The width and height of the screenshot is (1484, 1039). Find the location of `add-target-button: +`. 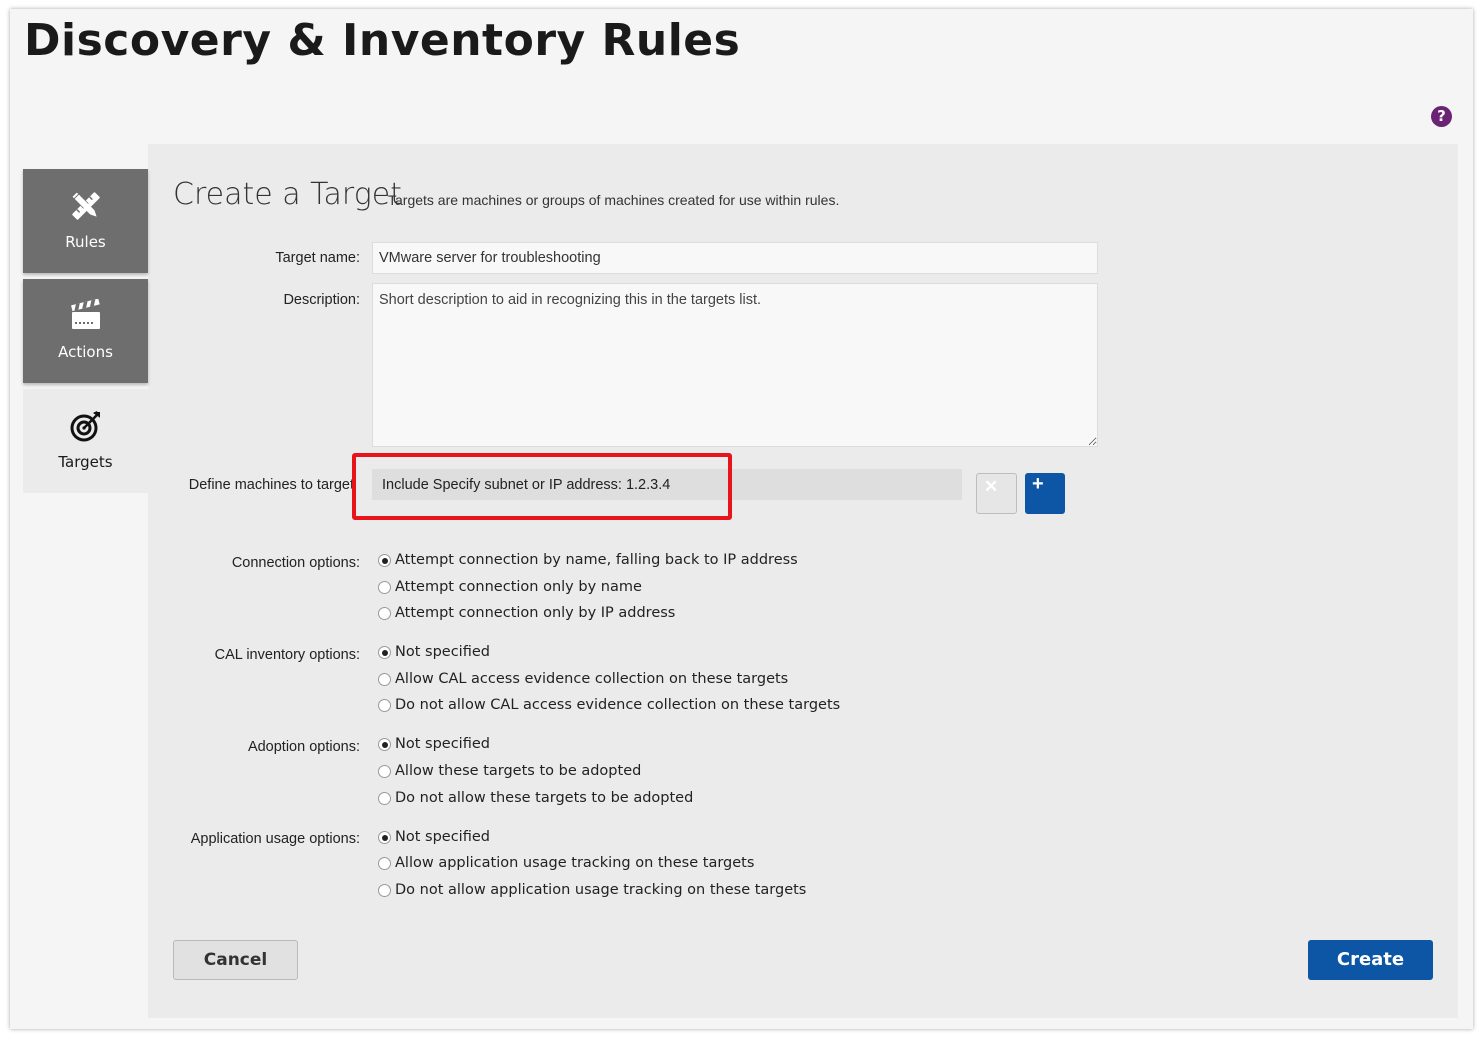

add-target-button: + is located at coordinates (1045, 493).